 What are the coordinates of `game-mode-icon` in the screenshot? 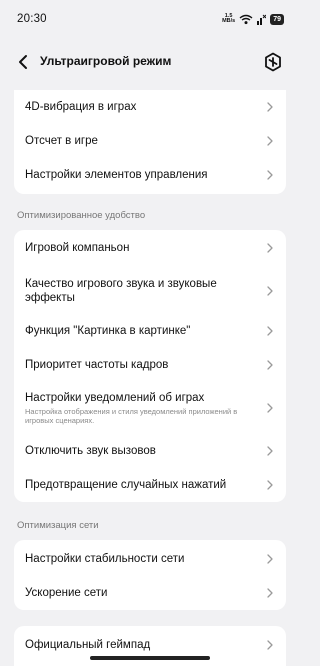 It's located at (273, 62).